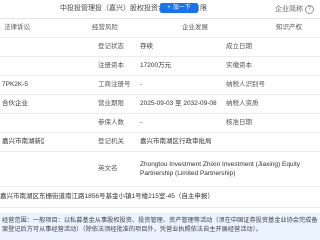 The height and width of the screenshot is (240, 320). What do you see at coordinates (146, 46) in the screenshot?
I see `row-value: 存续` at bounding box center [146, 46].